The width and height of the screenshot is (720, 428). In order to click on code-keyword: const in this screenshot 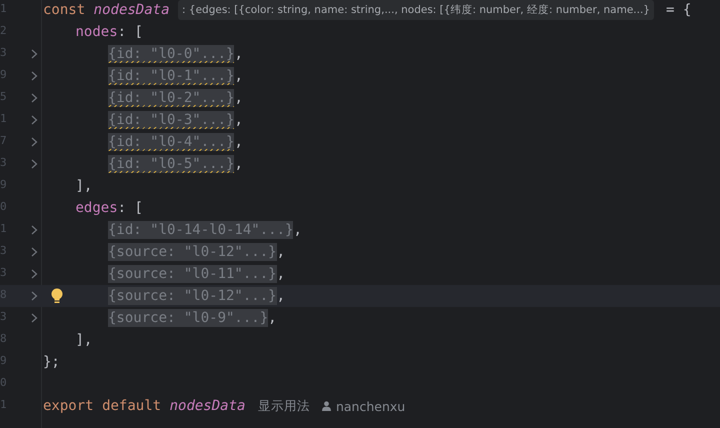, I will do `click(64, 10)`.